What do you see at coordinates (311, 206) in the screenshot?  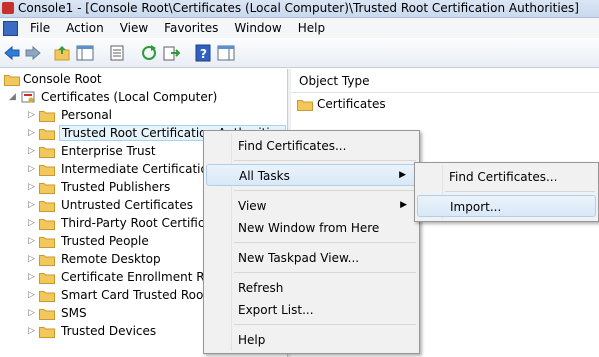 I see `menu-item-view: View ▶` at bounding box center [311, 206].